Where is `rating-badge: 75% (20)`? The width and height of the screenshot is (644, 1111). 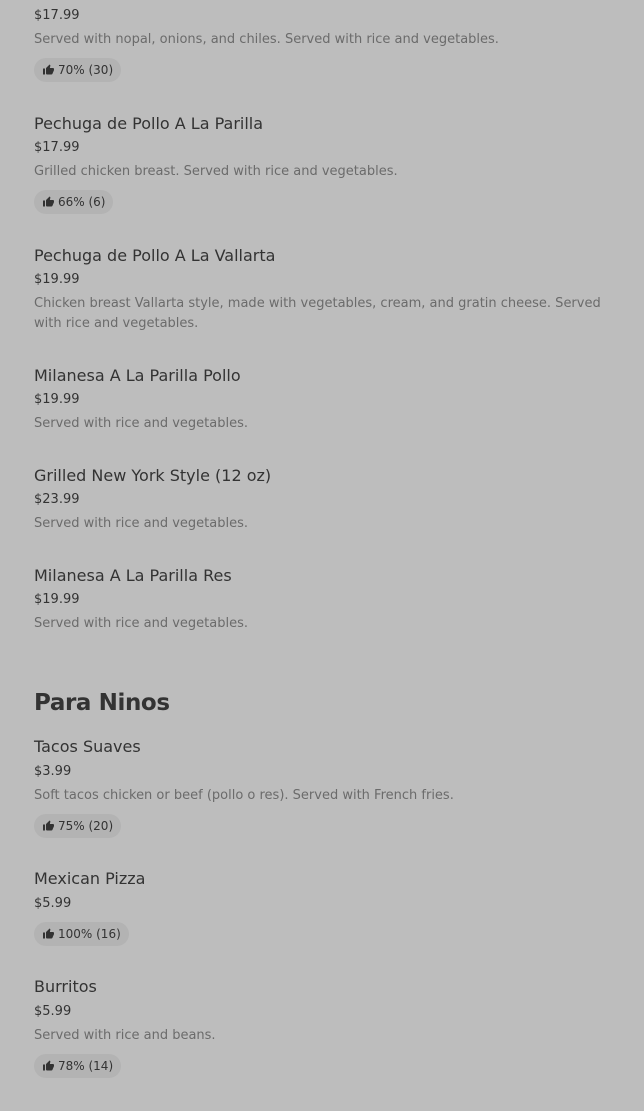
rating-badge: 75% (20) is located at coordinates (78, 826).